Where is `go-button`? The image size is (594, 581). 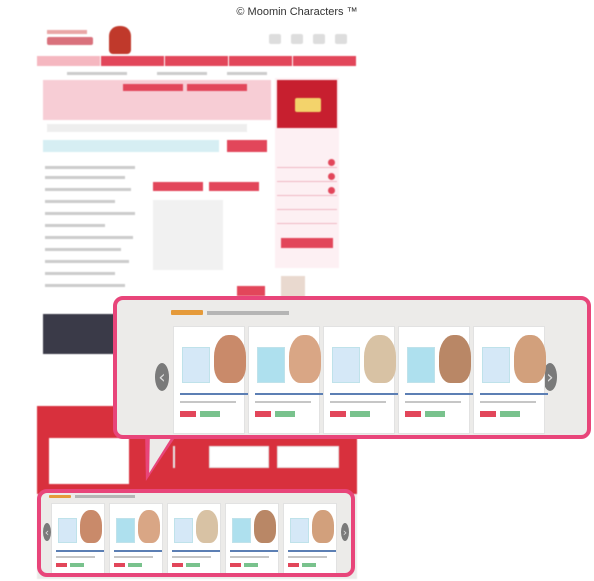 go-button is located at coordinates (251, 291).